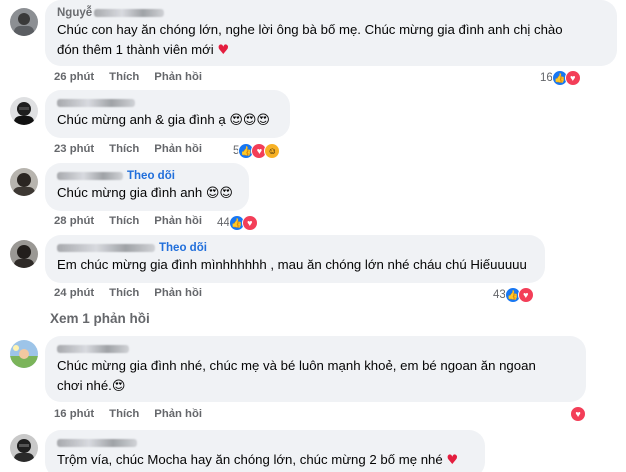 This screenshot has width=626, height=472. Describe the element at coordinates (219, 193) in the screenshot. I see `heart-eyes-emoji: 😍😍` at that location.